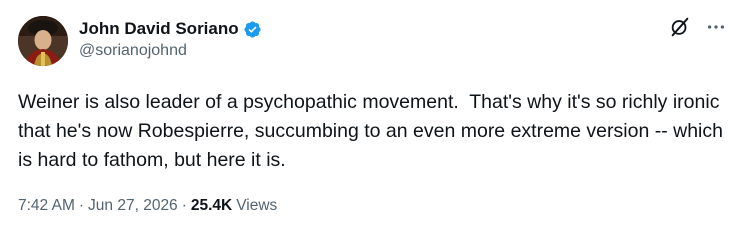 The height and width of the screenshot is (240, 745). I want to click on tweet-meta: 7:42 AM · Jun 27, 2026 · 25.4K Views, so click(147, 206).